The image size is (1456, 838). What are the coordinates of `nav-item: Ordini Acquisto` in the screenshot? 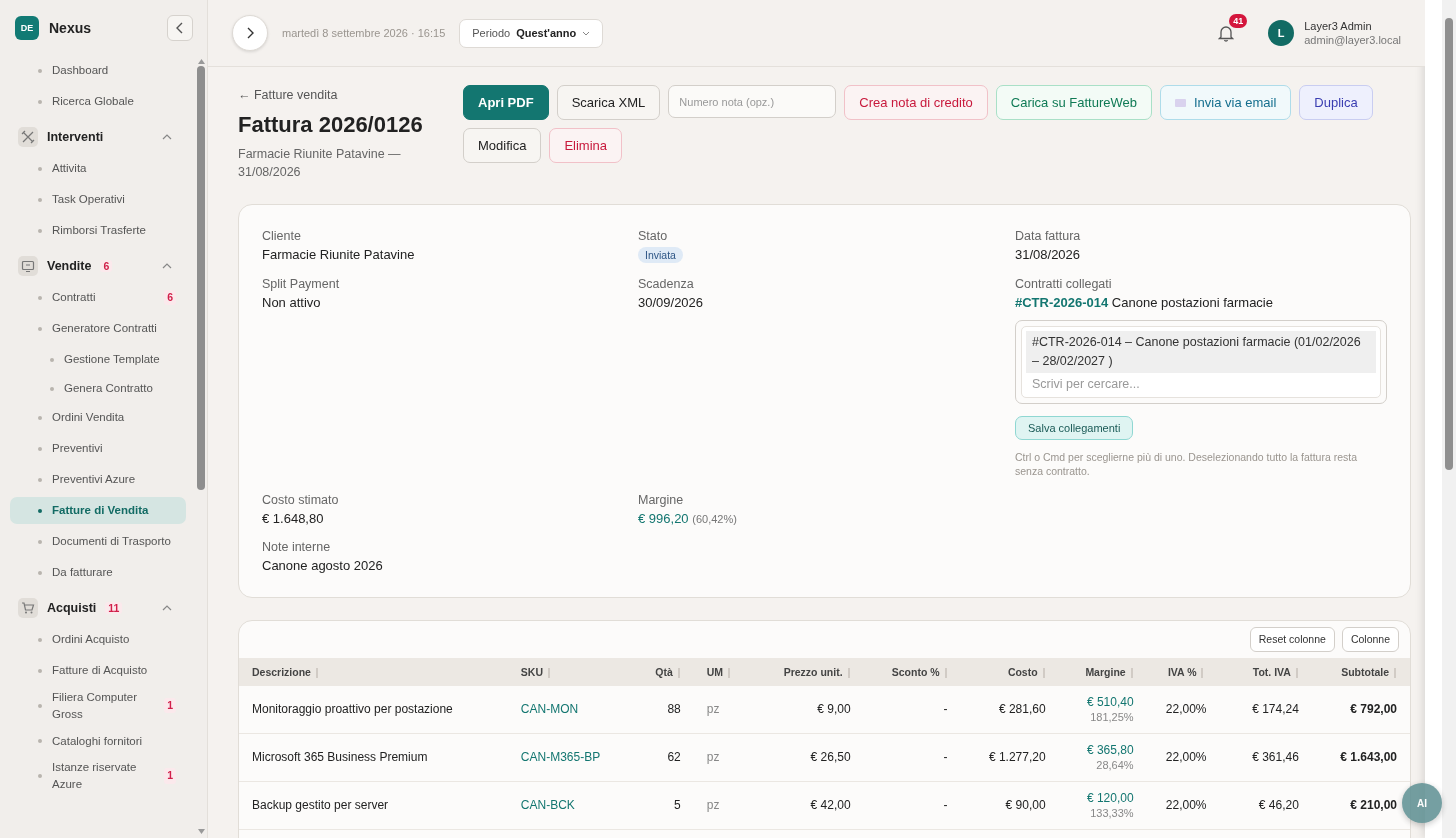 It's located at (98, 639).